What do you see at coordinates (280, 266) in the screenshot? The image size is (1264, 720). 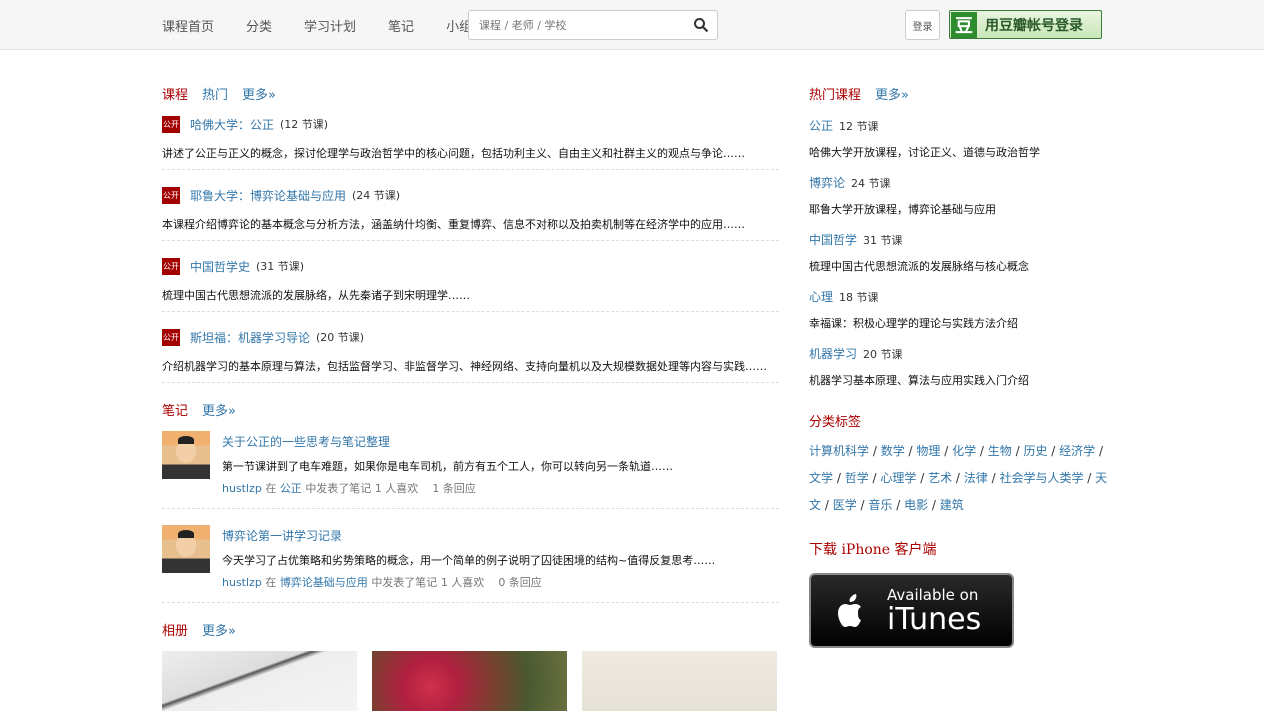 I see `lesson-meta: (31 节课)` at bounding box center [280, 266].